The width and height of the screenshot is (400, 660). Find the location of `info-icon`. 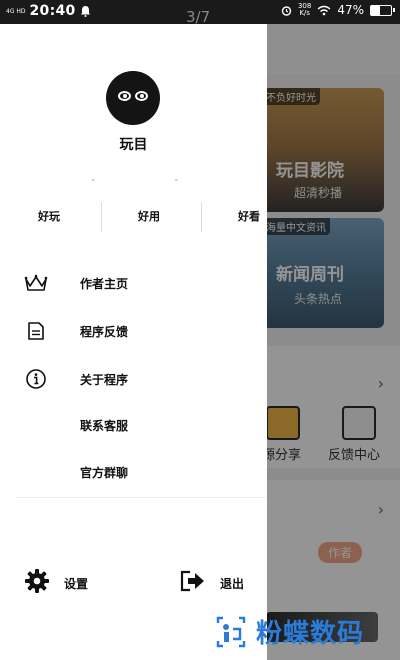

info-icon is located at coordinates (36, 379).